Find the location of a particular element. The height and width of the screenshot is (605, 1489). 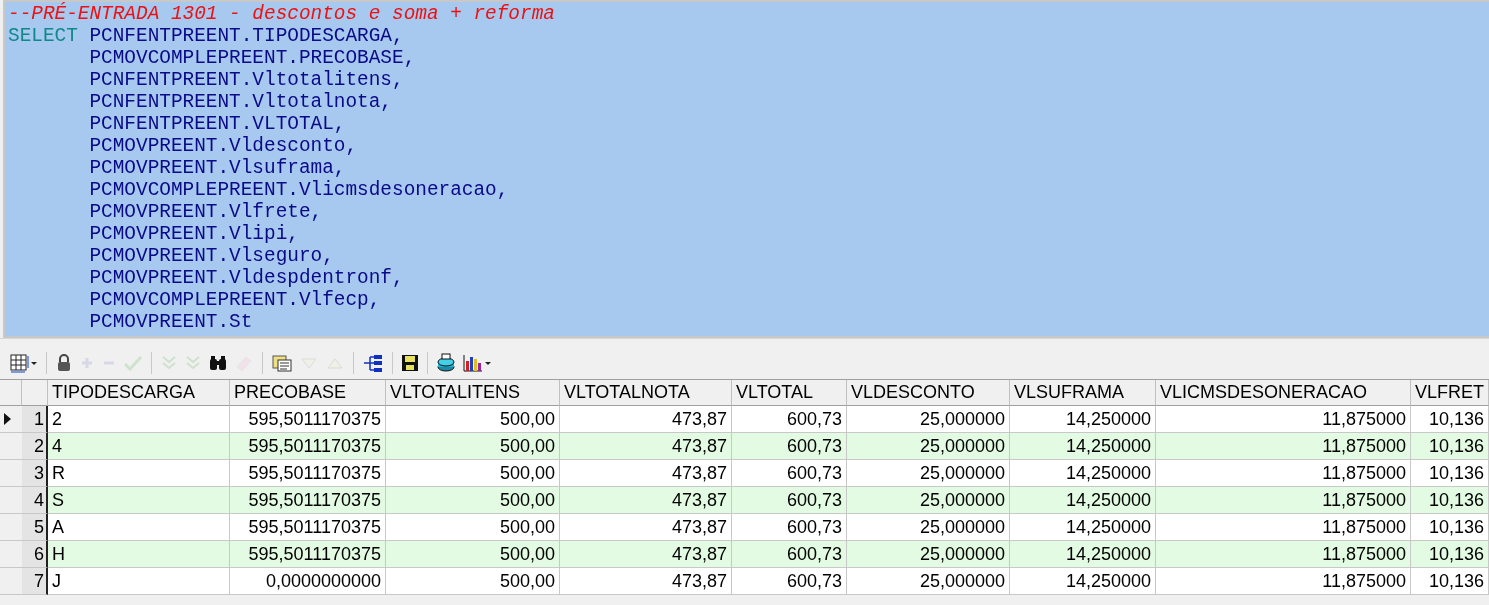

sql-code: PCNFENTPREENT.Vltotalnota, is located at coordinates (240, 102).